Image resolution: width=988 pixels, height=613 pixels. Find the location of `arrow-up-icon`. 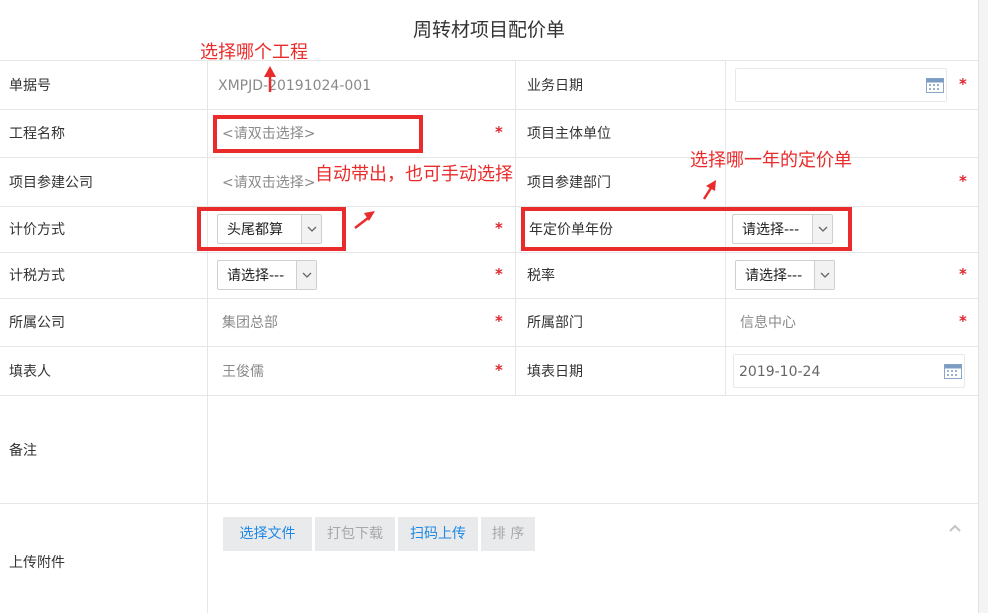

arrow-up-icon is located at coordinates (270, 79).